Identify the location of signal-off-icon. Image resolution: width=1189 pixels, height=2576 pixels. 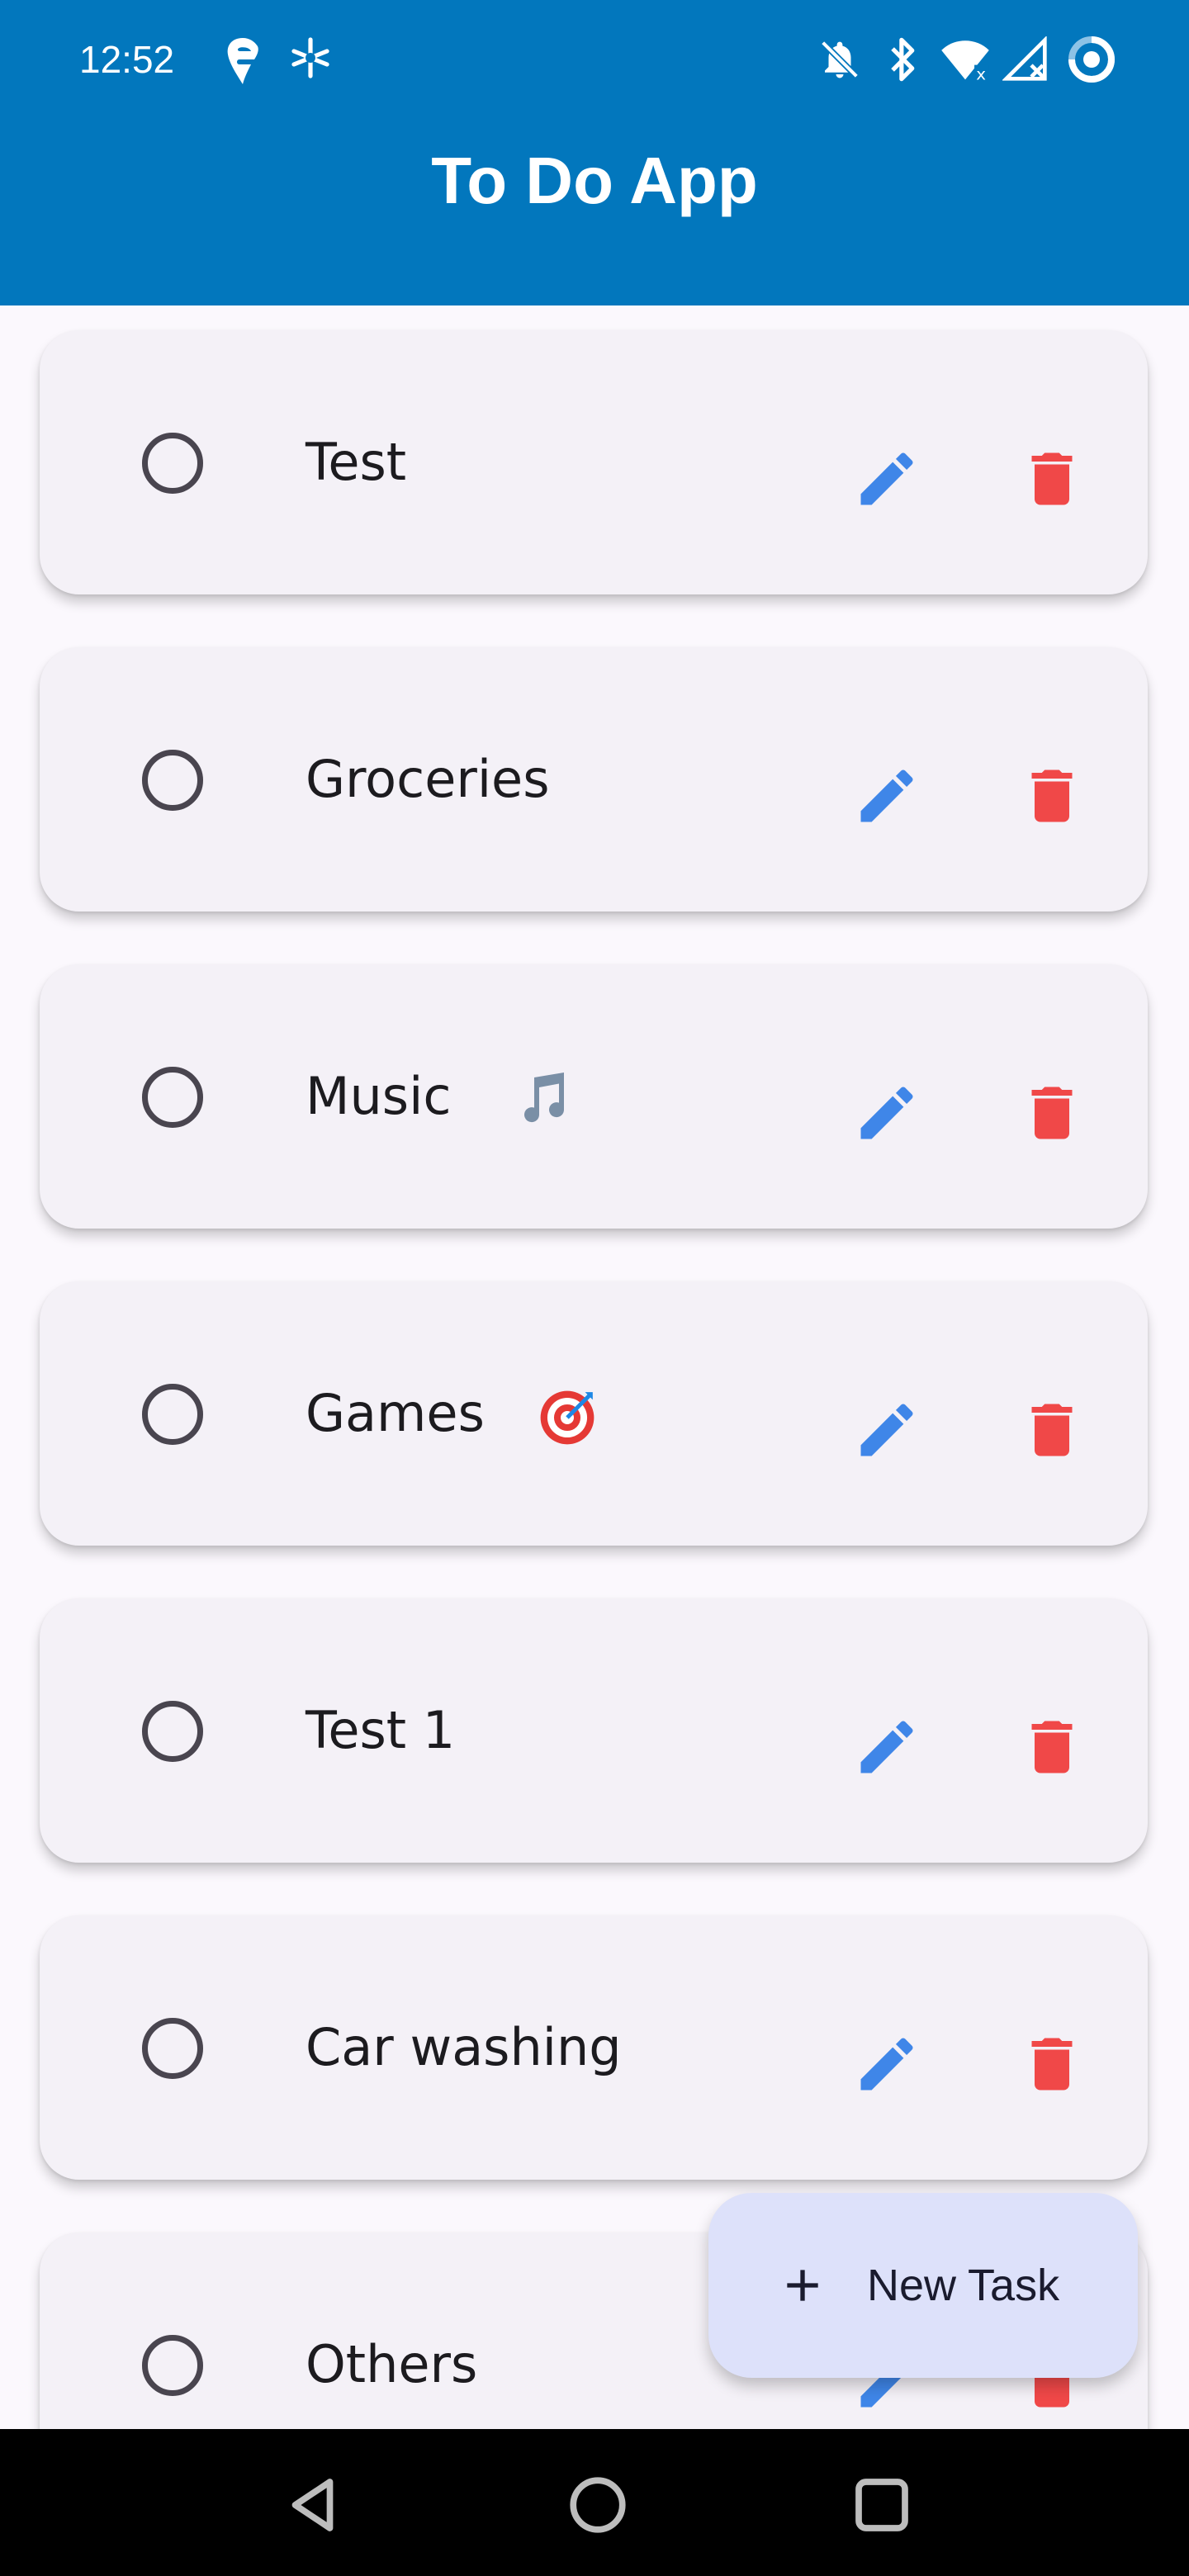
(1025, 61).